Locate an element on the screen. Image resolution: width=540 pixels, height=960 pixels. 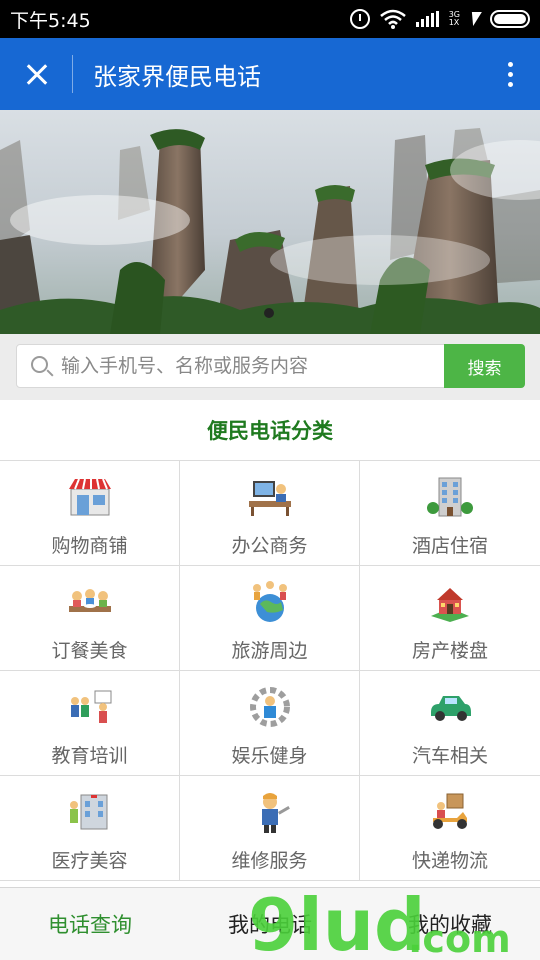
category-label: 教育培训 is located at coordinates (89, 756).